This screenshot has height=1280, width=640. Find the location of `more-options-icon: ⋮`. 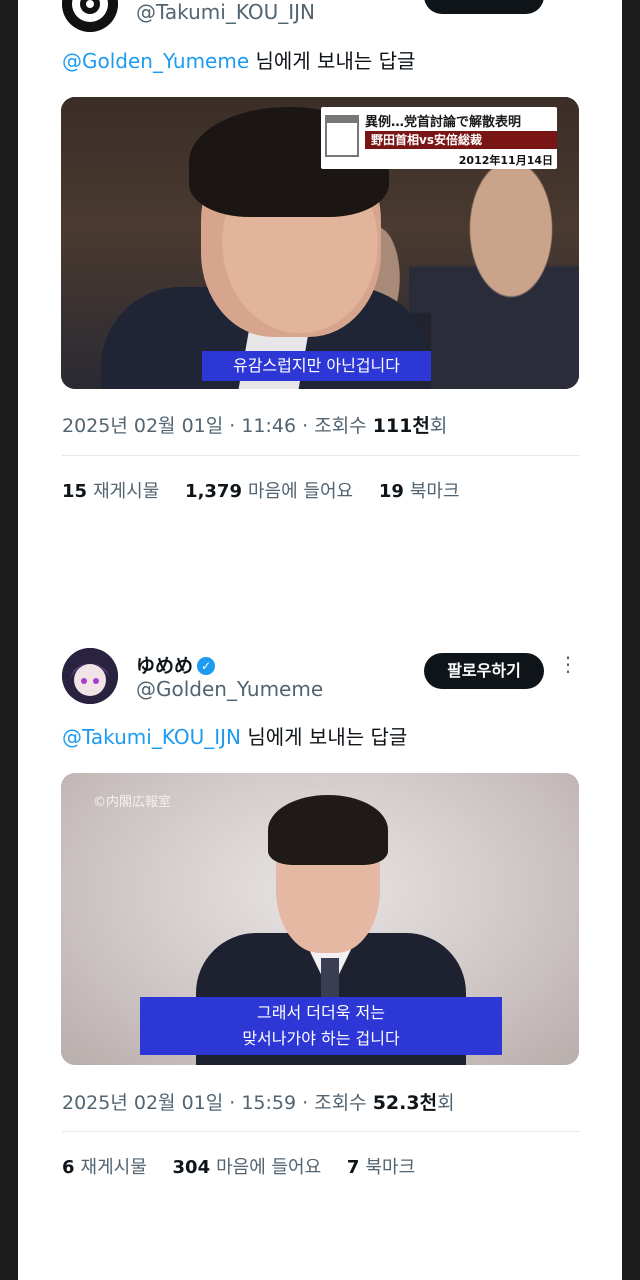

more-options-icon: ⋮ is located at coordinates (568, 669).